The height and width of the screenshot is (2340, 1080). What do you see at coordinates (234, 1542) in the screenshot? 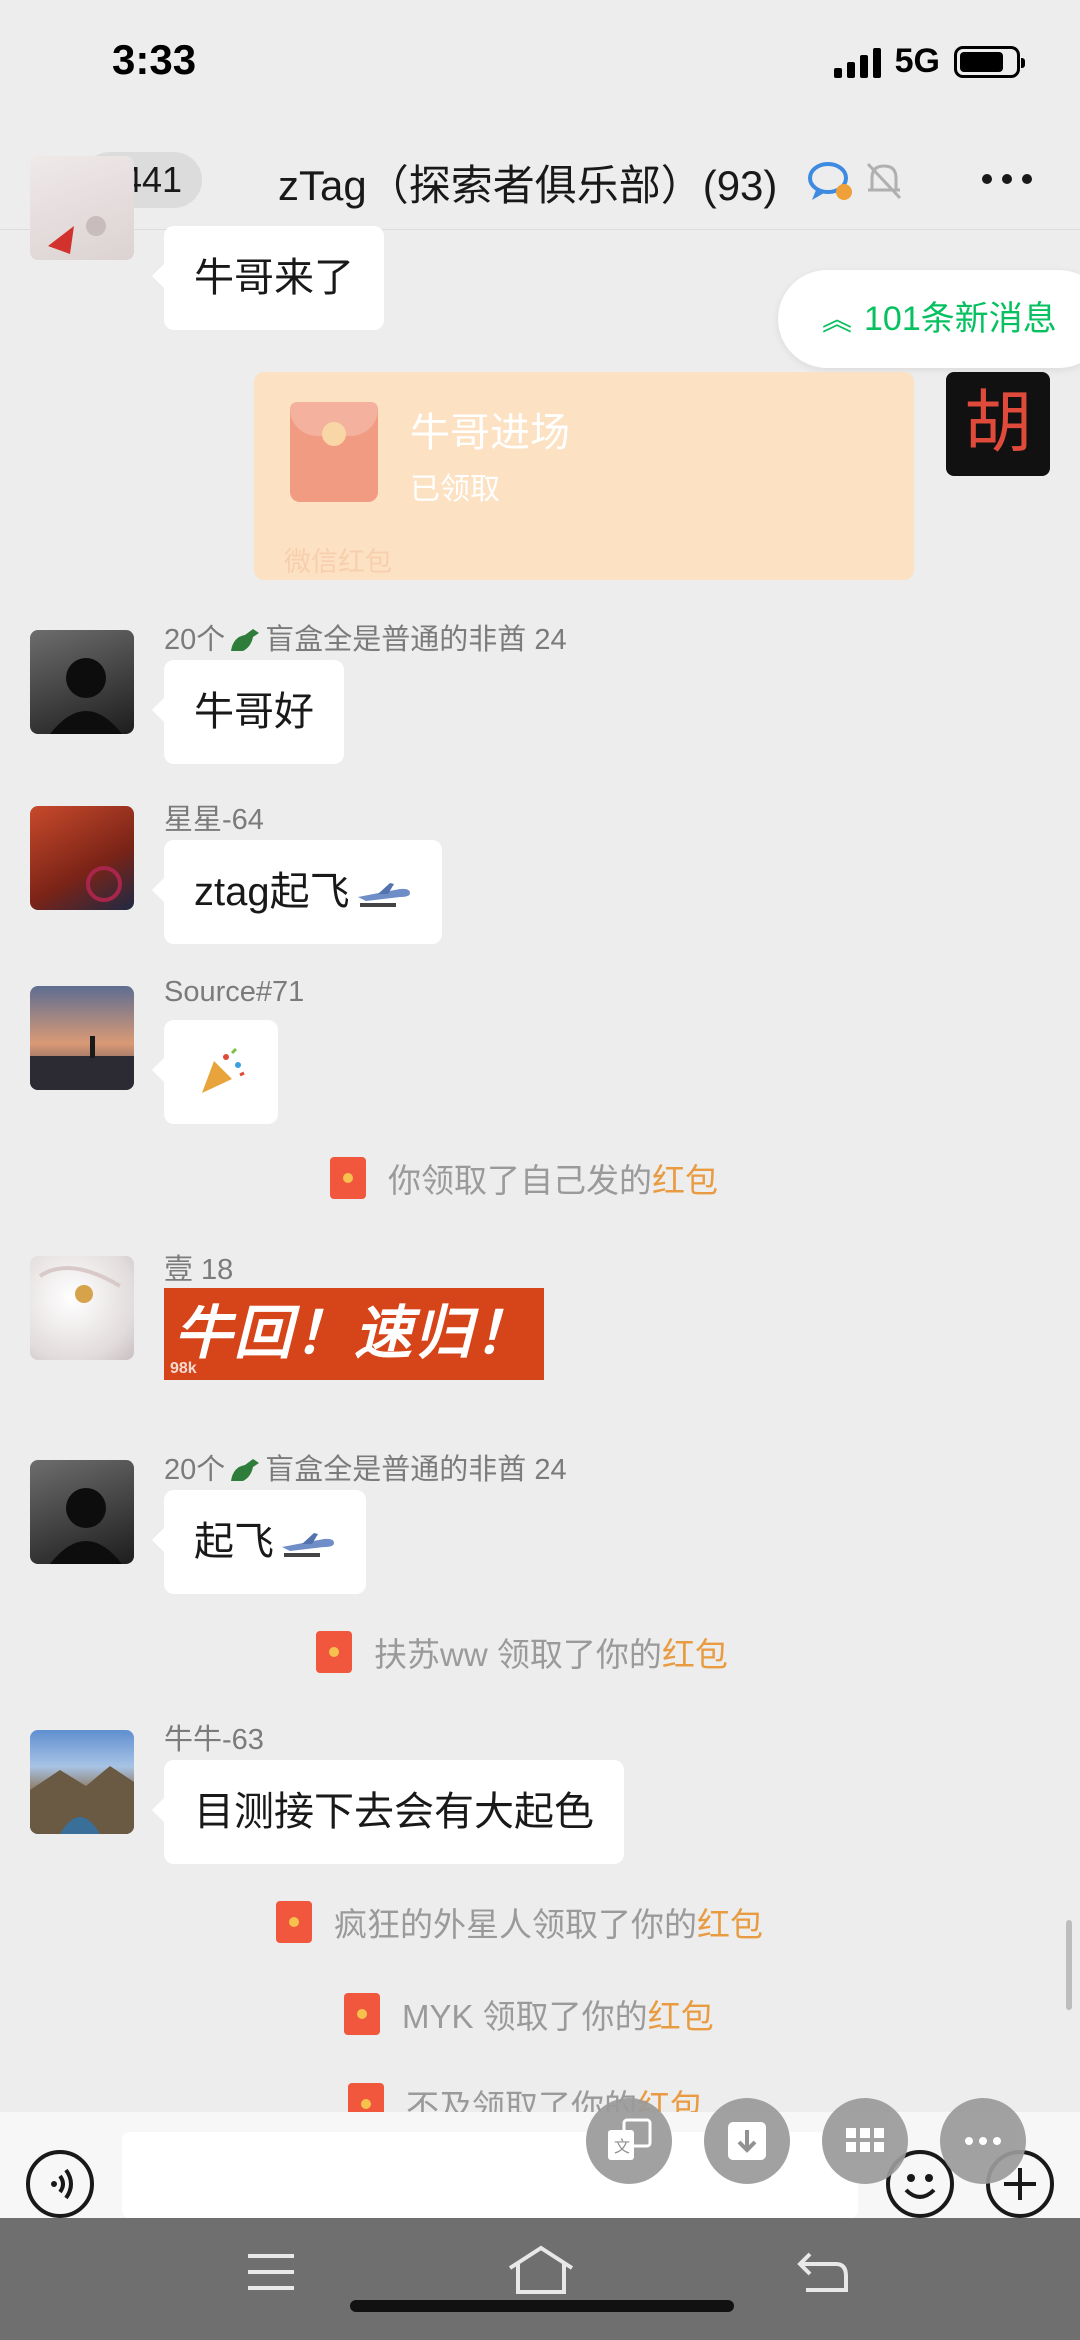
I see `message-text: 起飞` at bounding box center [234, 1542].